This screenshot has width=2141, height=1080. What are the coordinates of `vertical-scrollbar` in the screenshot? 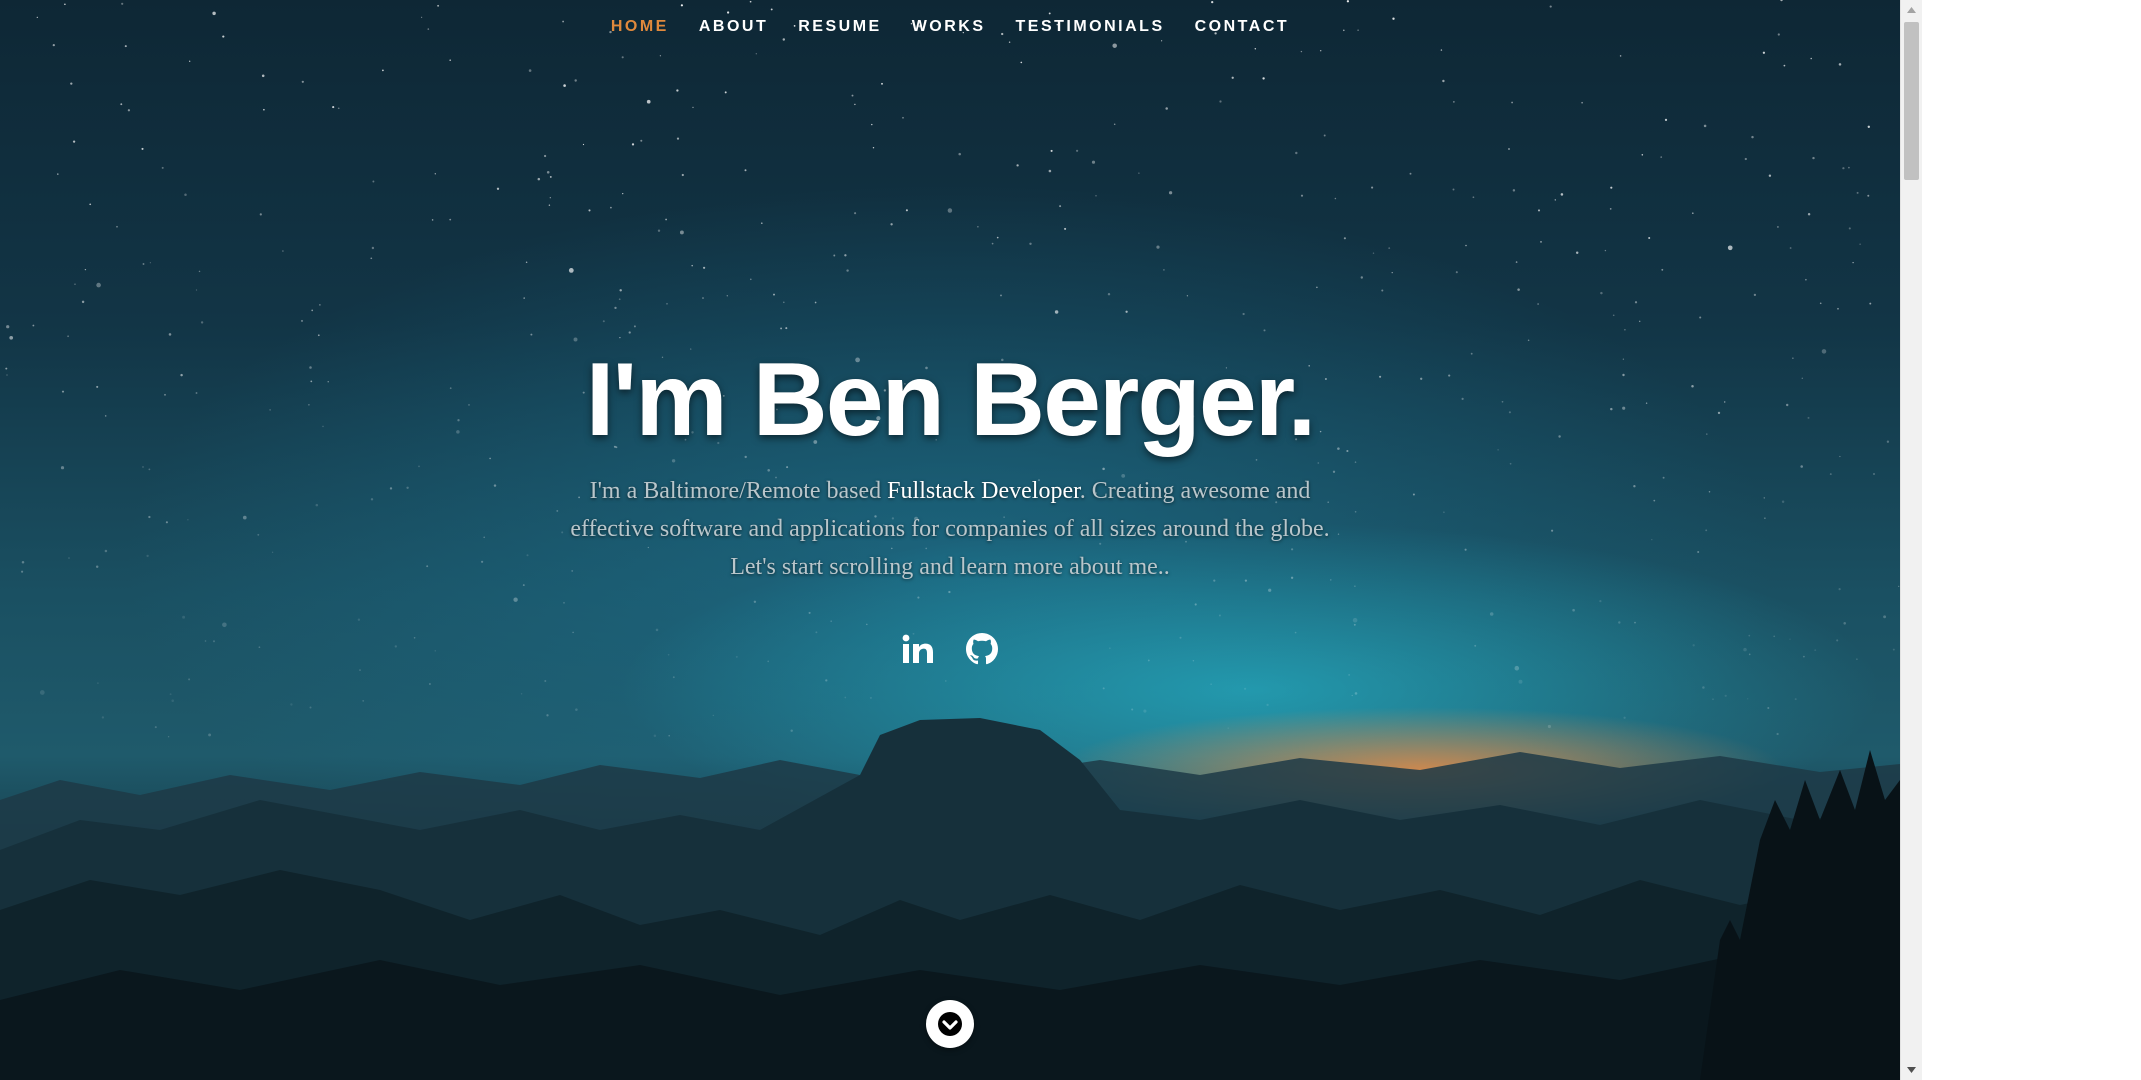 It's located at (1911, 540).